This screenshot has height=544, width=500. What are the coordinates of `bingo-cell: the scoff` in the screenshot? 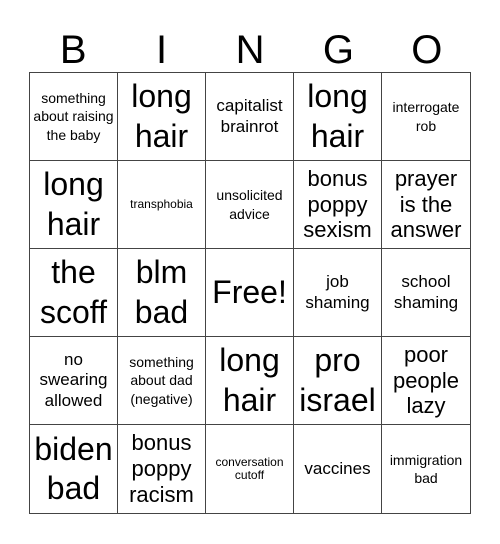 It's located at (74, 293).